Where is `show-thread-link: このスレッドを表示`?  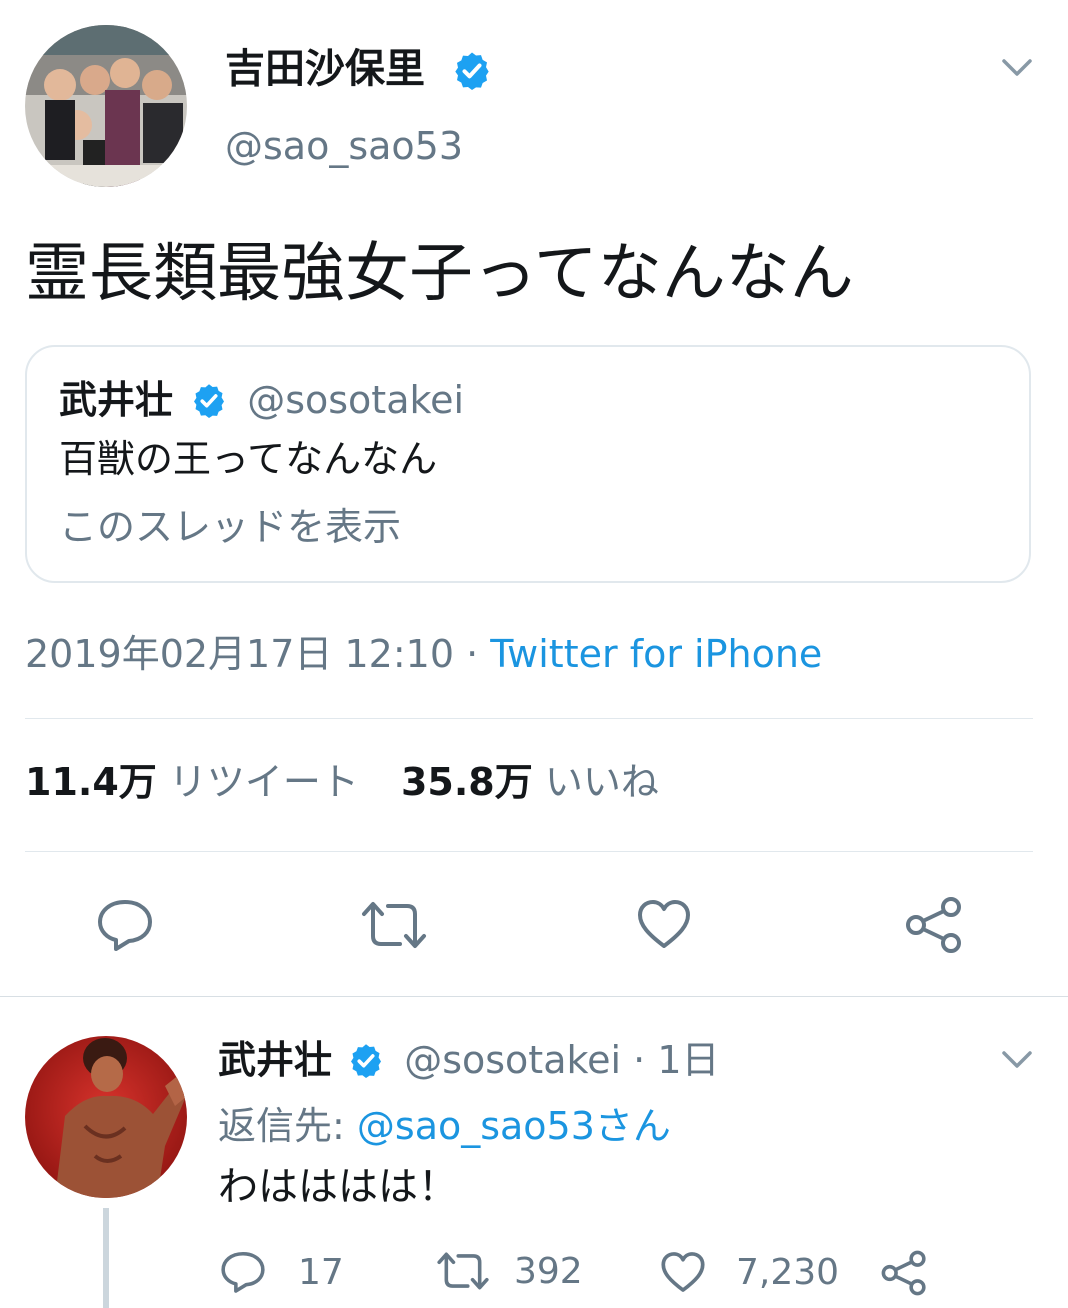
show-thread-link: このスレッドを表示 is located at coordinates (230, 527).